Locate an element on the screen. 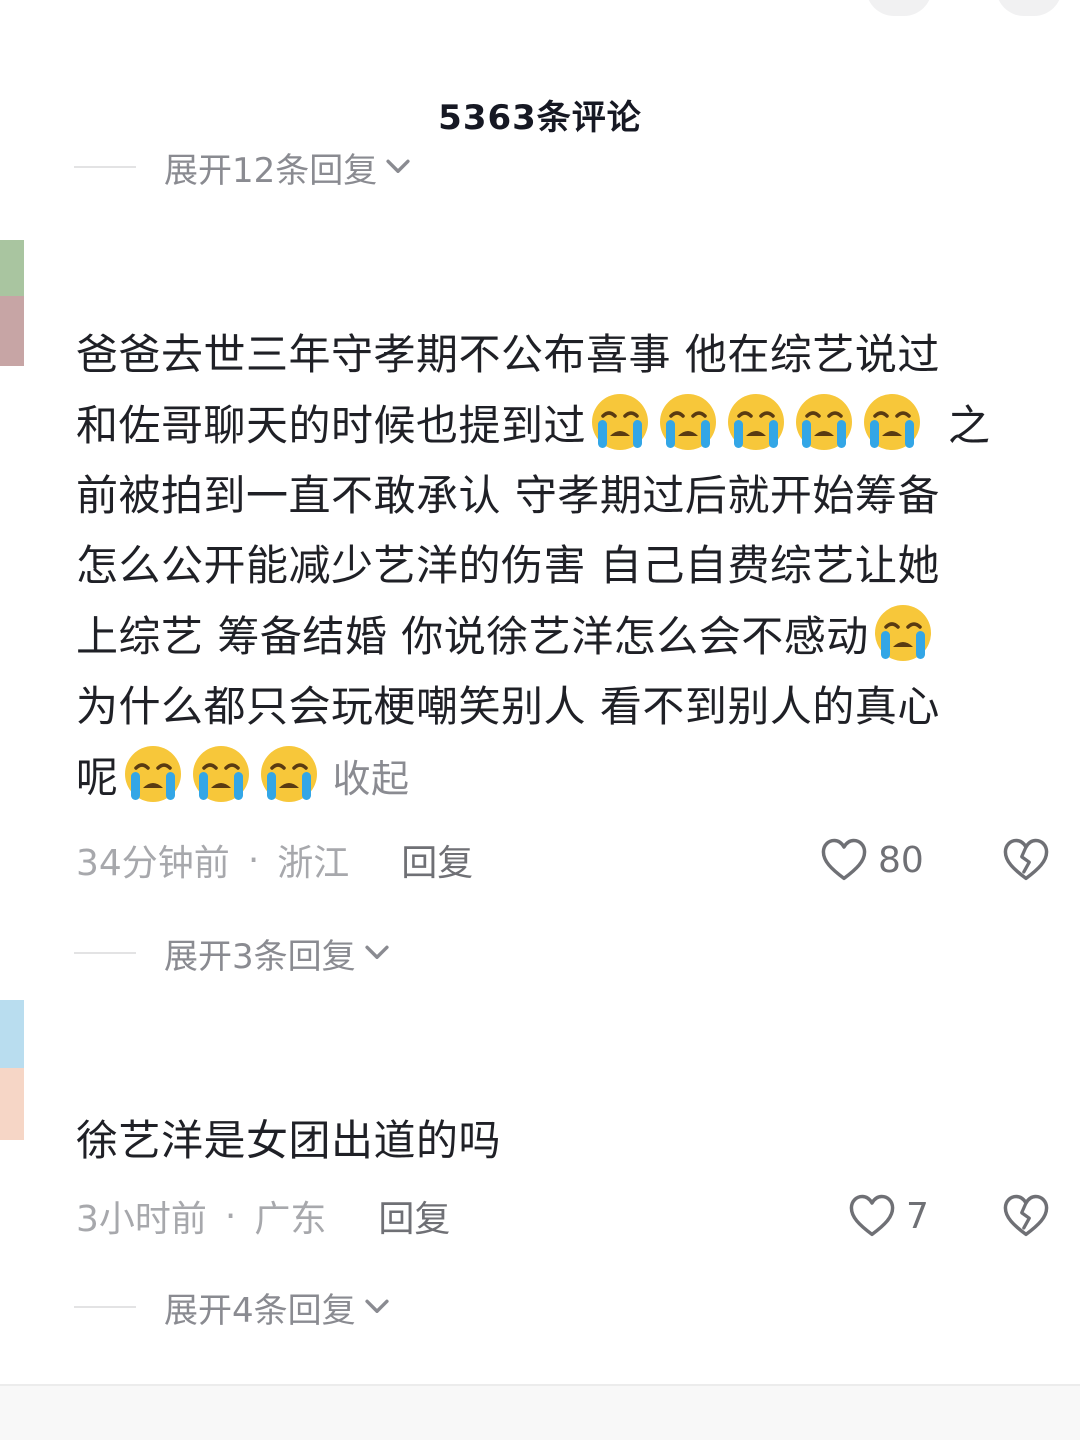 This screenshot has height=1440, width=1080. comment-line: 徐艺洋是女团出道的吗 is located at coordinates (289, 1140).